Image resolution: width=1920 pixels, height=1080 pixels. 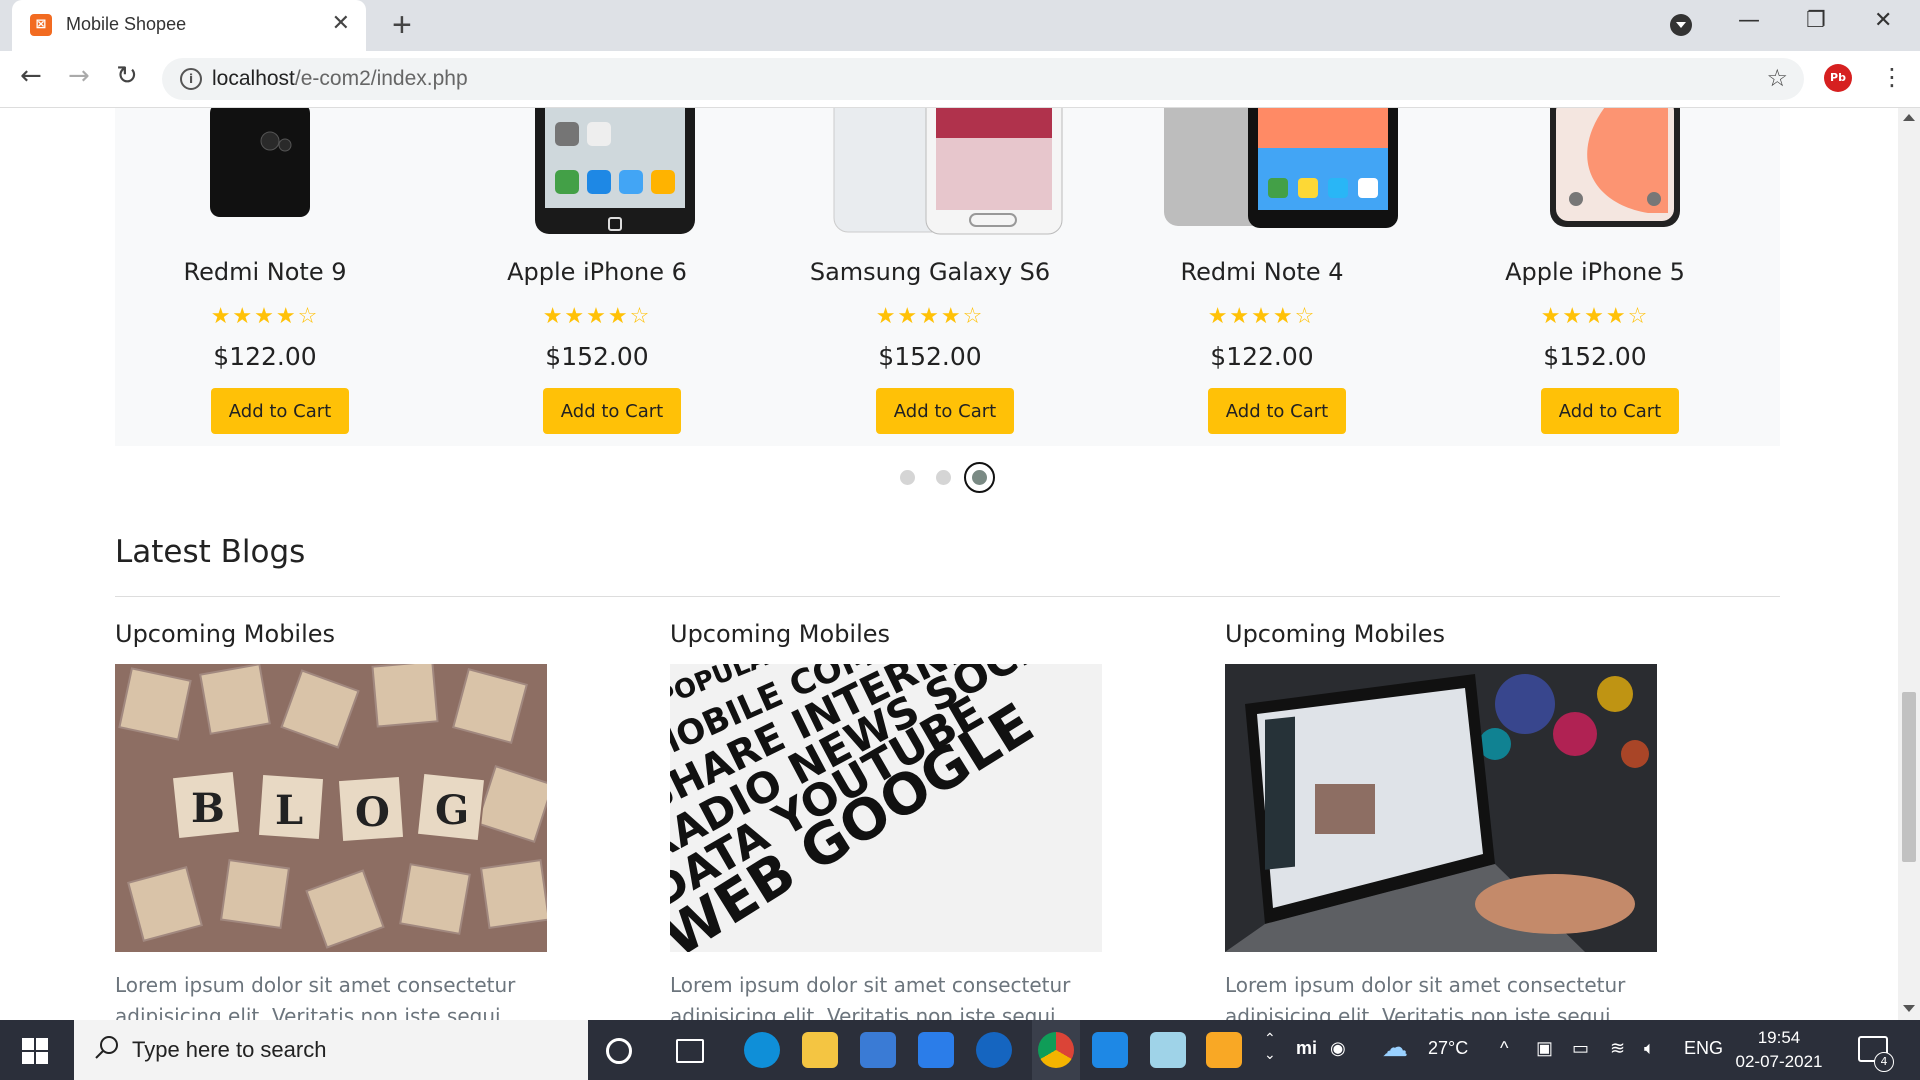 What do you see at coordinates (1617, 1048) in the screenshot?
I see `wifi-icon: ≋` at bounding box center [1617, 1048].